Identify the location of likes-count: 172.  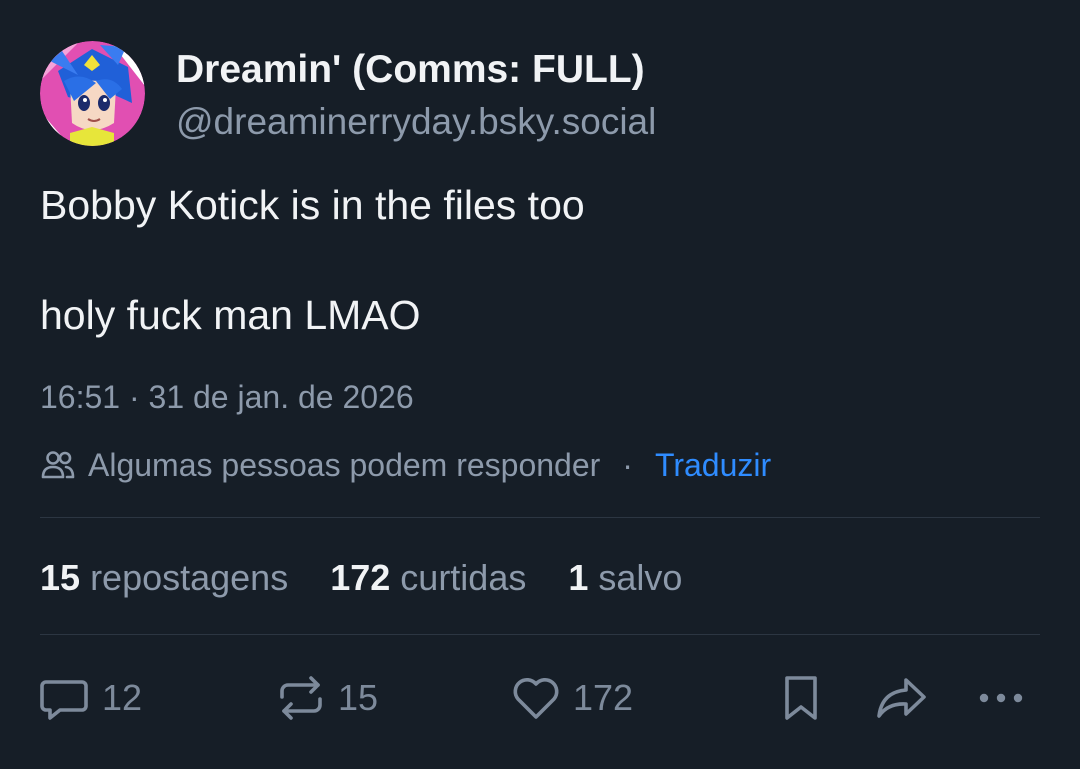
(360, 577).